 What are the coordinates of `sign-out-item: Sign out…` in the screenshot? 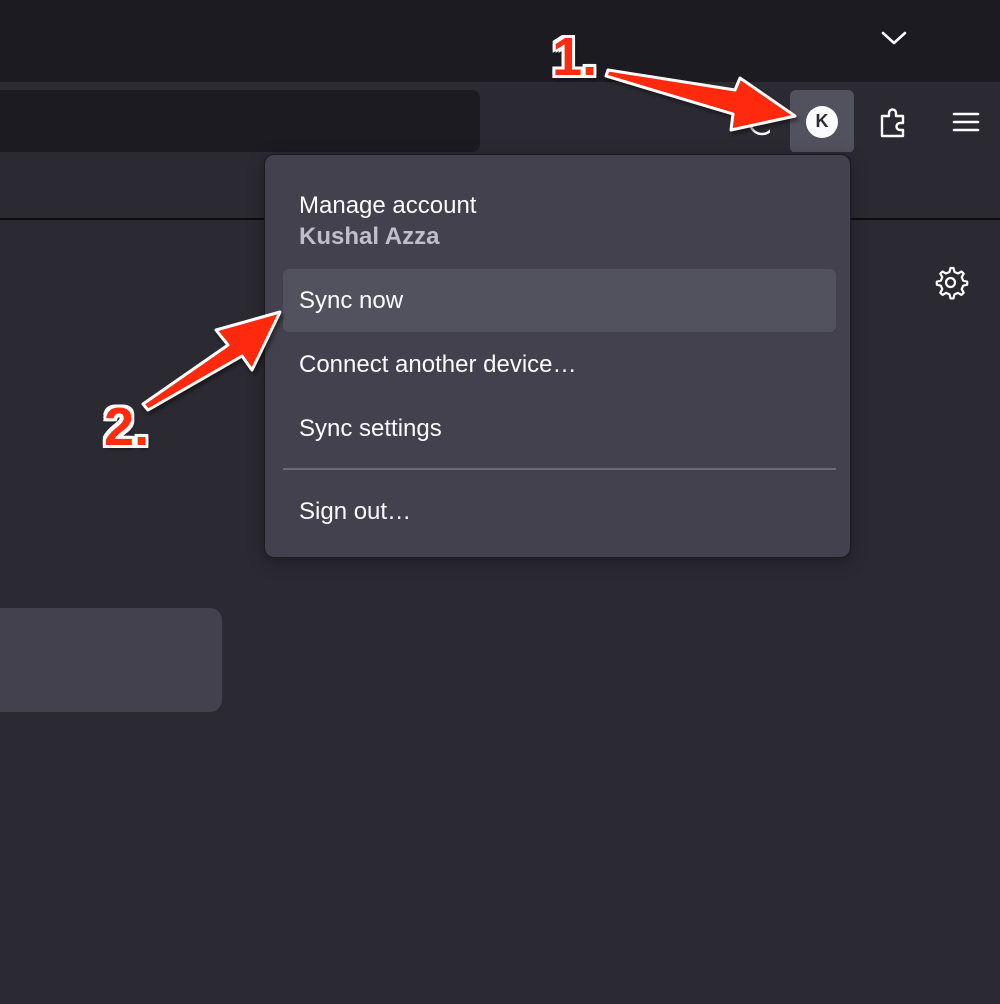 It's located at (559, 511).